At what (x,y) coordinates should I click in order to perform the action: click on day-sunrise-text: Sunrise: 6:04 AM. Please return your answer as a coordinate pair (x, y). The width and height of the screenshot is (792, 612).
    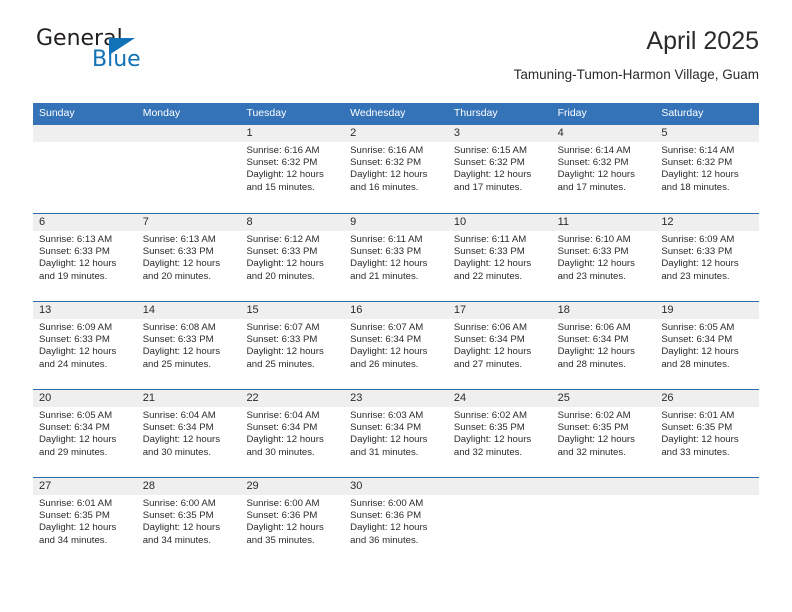
    Looking at the image, I should click on (283, 415).